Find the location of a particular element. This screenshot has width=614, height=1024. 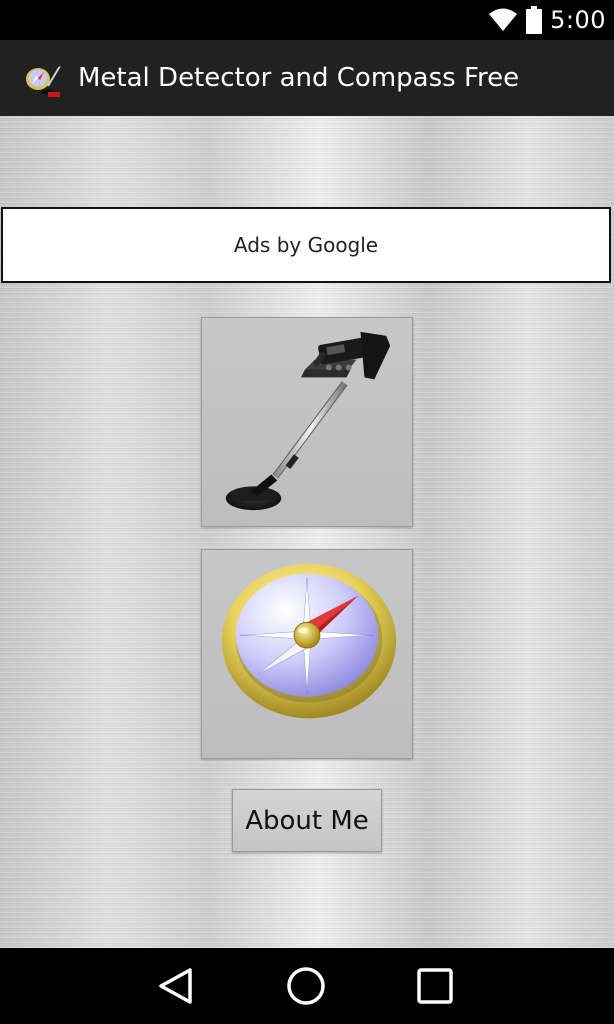

recents-icon is located at coordinates (435, 986).